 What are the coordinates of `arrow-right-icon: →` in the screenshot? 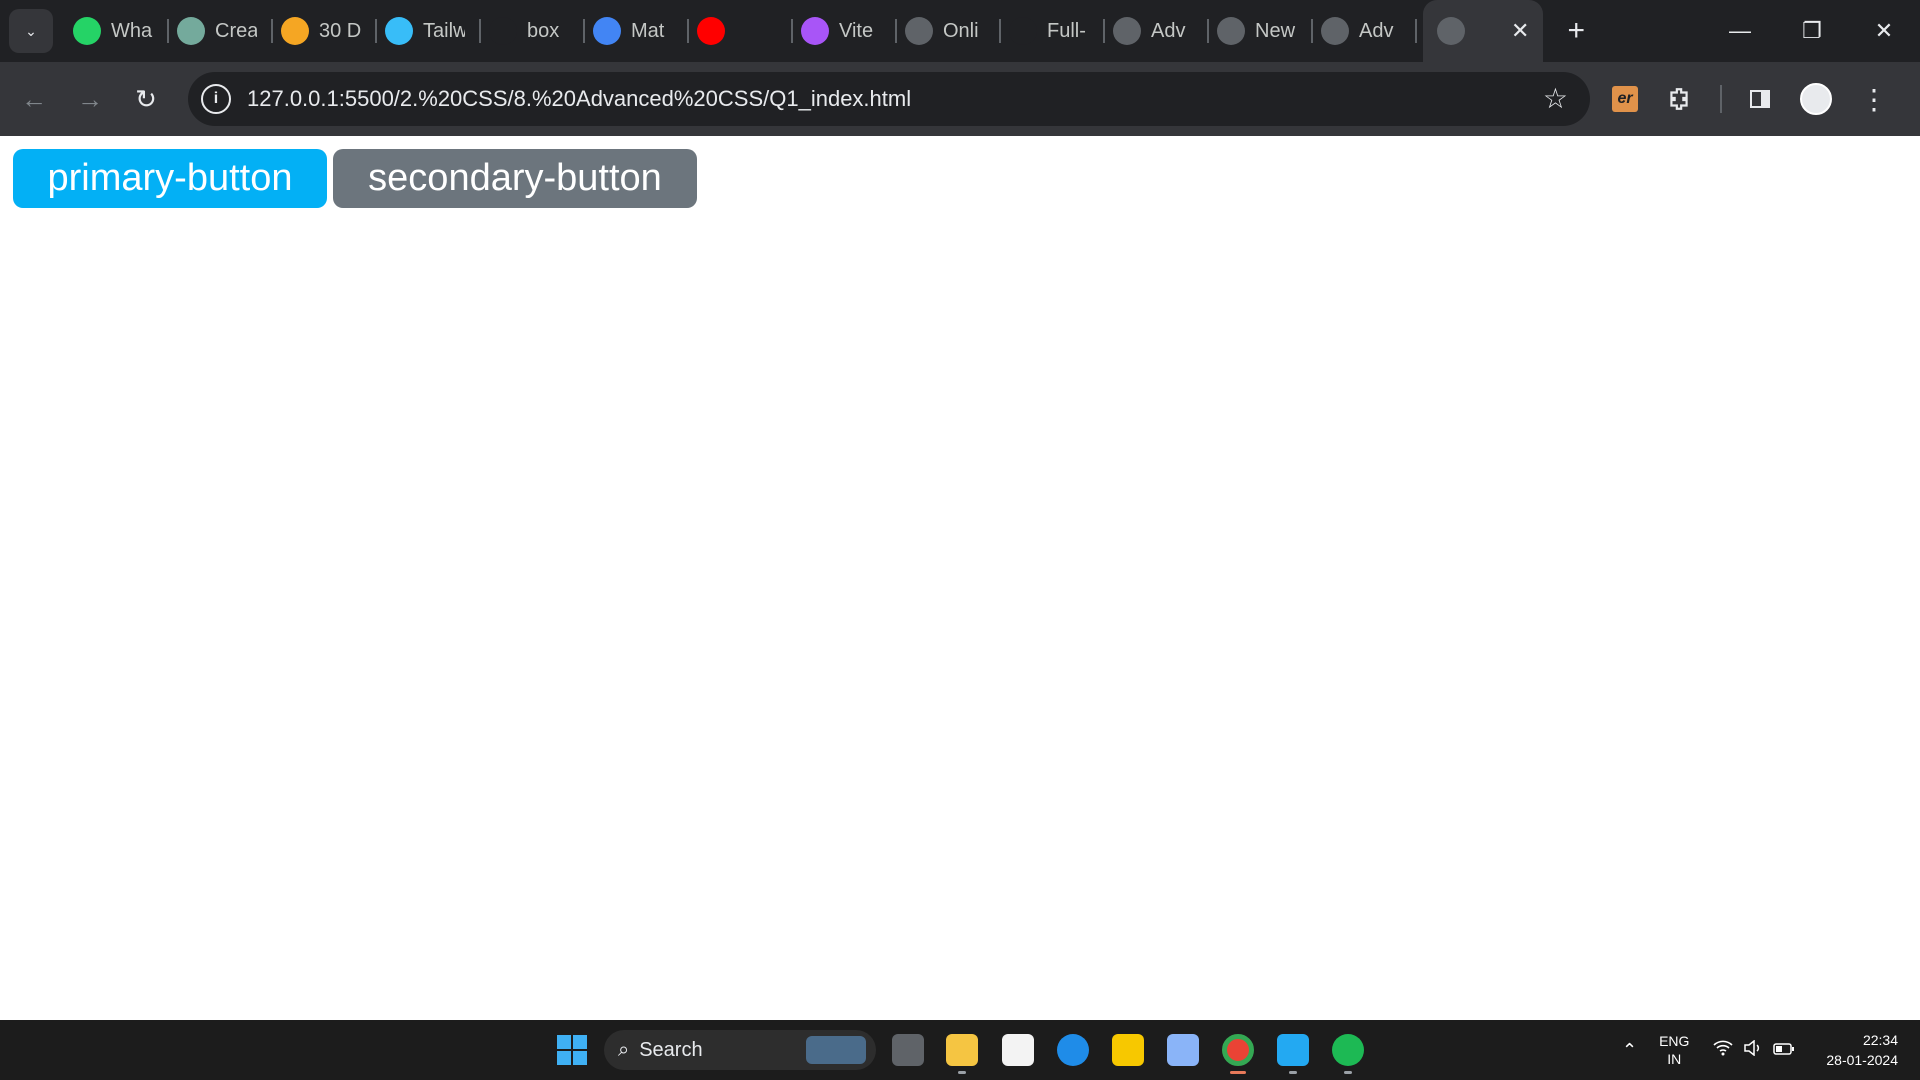 It's located at (90, 98).